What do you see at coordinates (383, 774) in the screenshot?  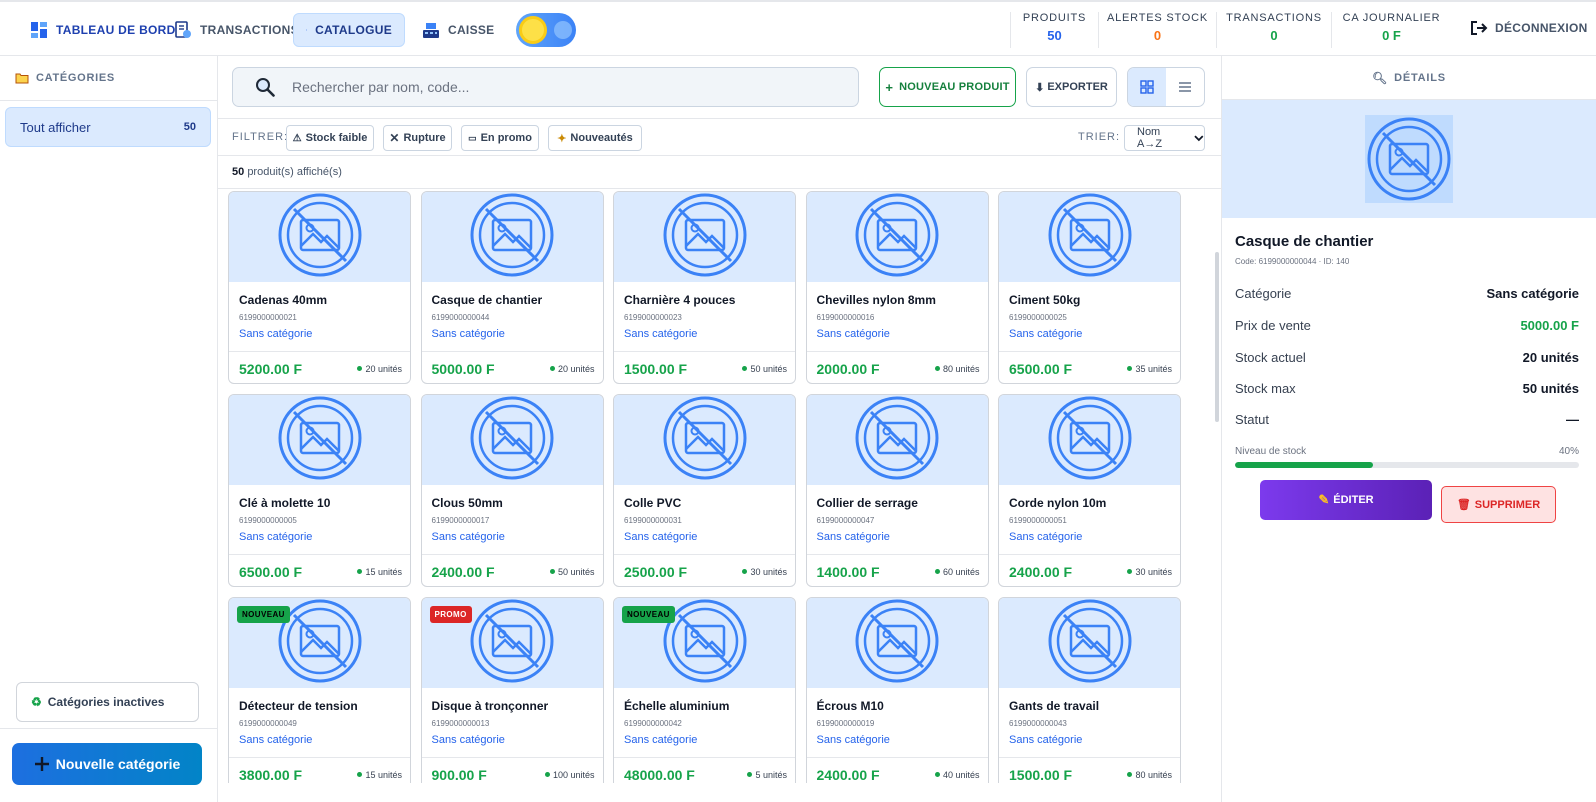 I see `product-stock-text: 15 unités` at bounding box center [383, 774].